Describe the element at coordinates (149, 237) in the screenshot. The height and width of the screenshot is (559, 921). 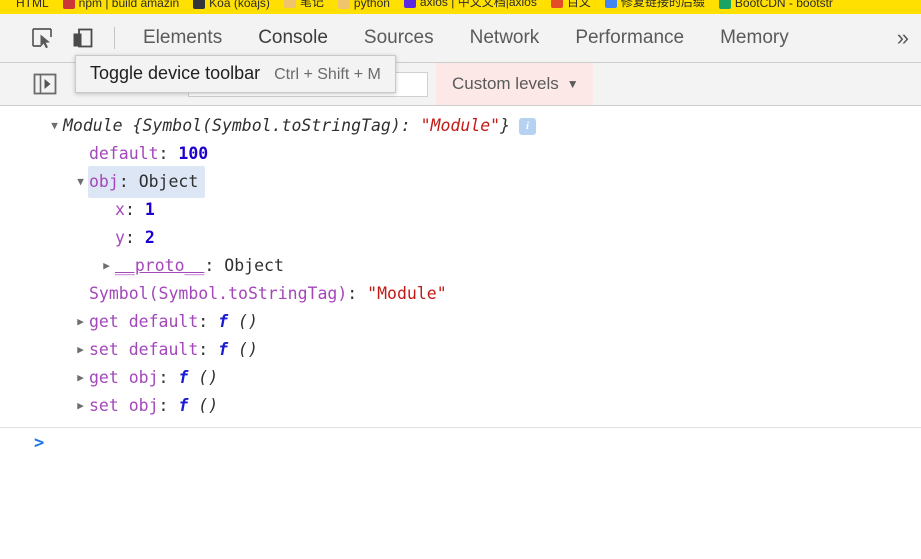
I see `console-token: 2` at that location.